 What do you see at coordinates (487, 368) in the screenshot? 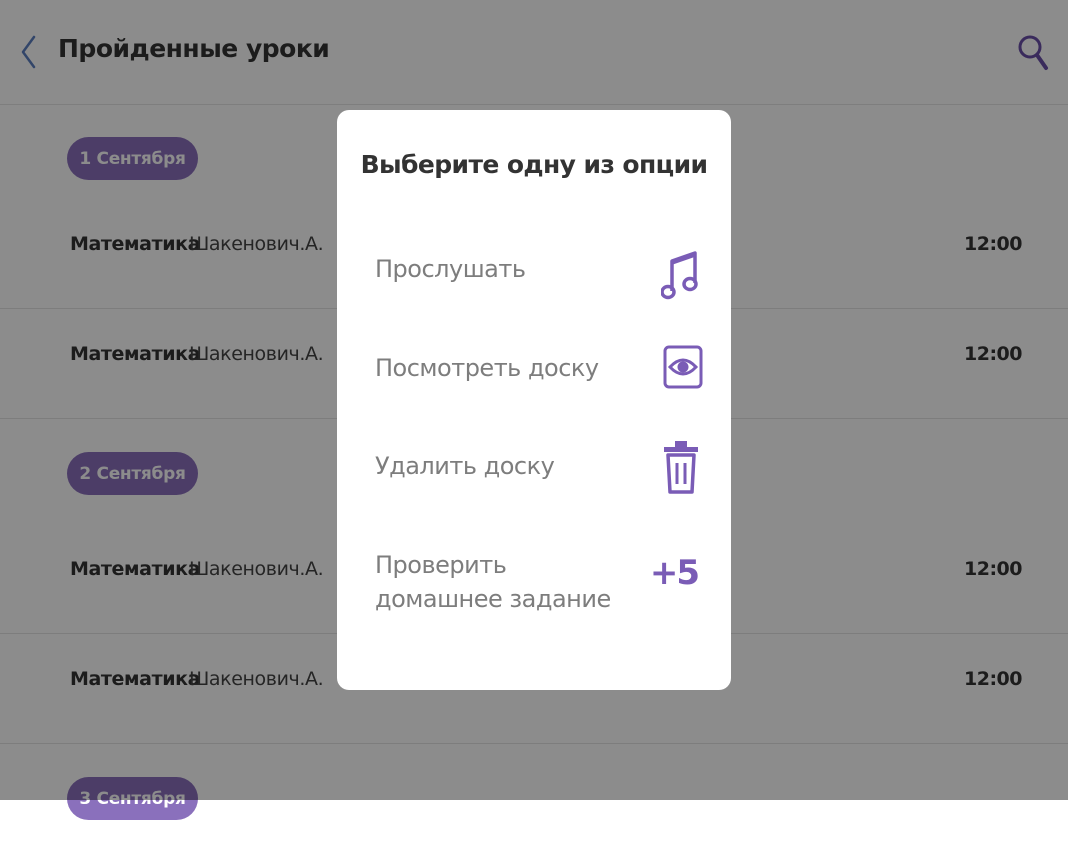
I see `option-label: Посмотреть доску` at bounding box center [487, 368].